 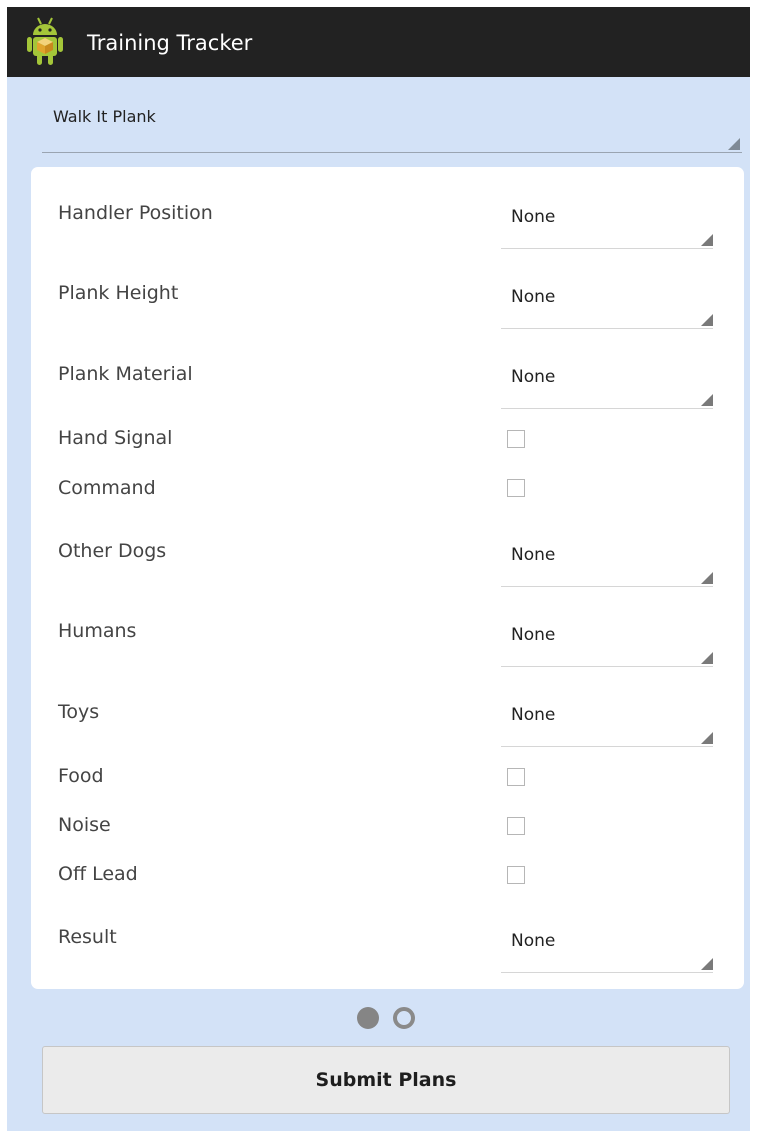 What do you see at coordinates (607, 306) in the screenshot?
I see `dropdown-plank-height: None` at bounding box center [607, 306].